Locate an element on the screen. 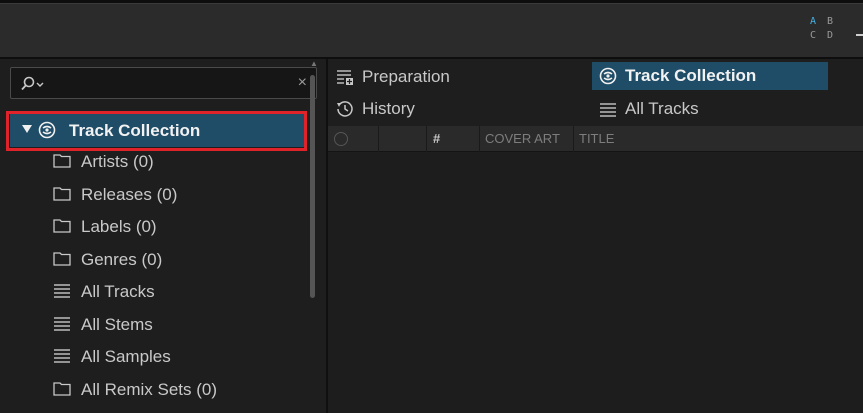  search-box: × is located at coordinates (163, 83).